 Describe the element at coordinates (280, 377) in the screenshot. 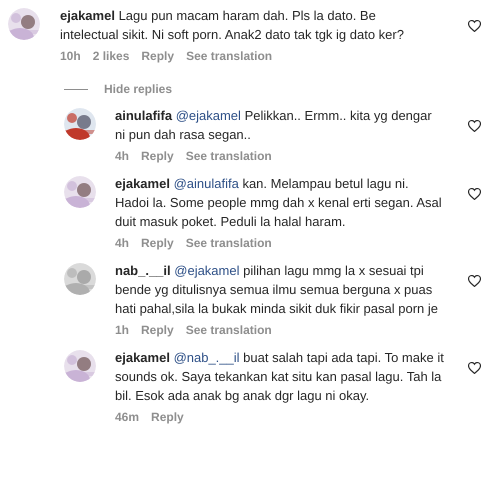

I see `comment-text: ejakamel @nab_.__il buat salah tapi ada tapi. To make it sounds ok. Saya tekankan kat situ kan pasal lagu. Tah la bil. Esok ada anak bg anak dgr lagu ni okay.` at that location.